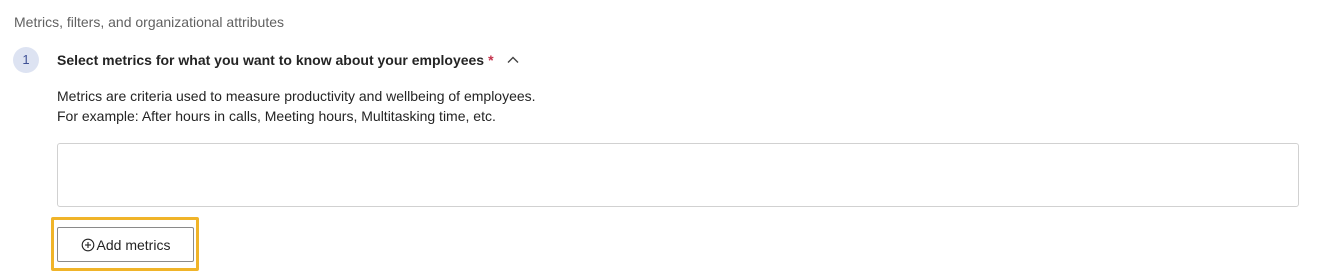 This screenshot has width=1317, height=278. What do you see at coordinates (513, 60) in the screenshot?
I see `chevron-up-icon` at bounding box center [513, 60].